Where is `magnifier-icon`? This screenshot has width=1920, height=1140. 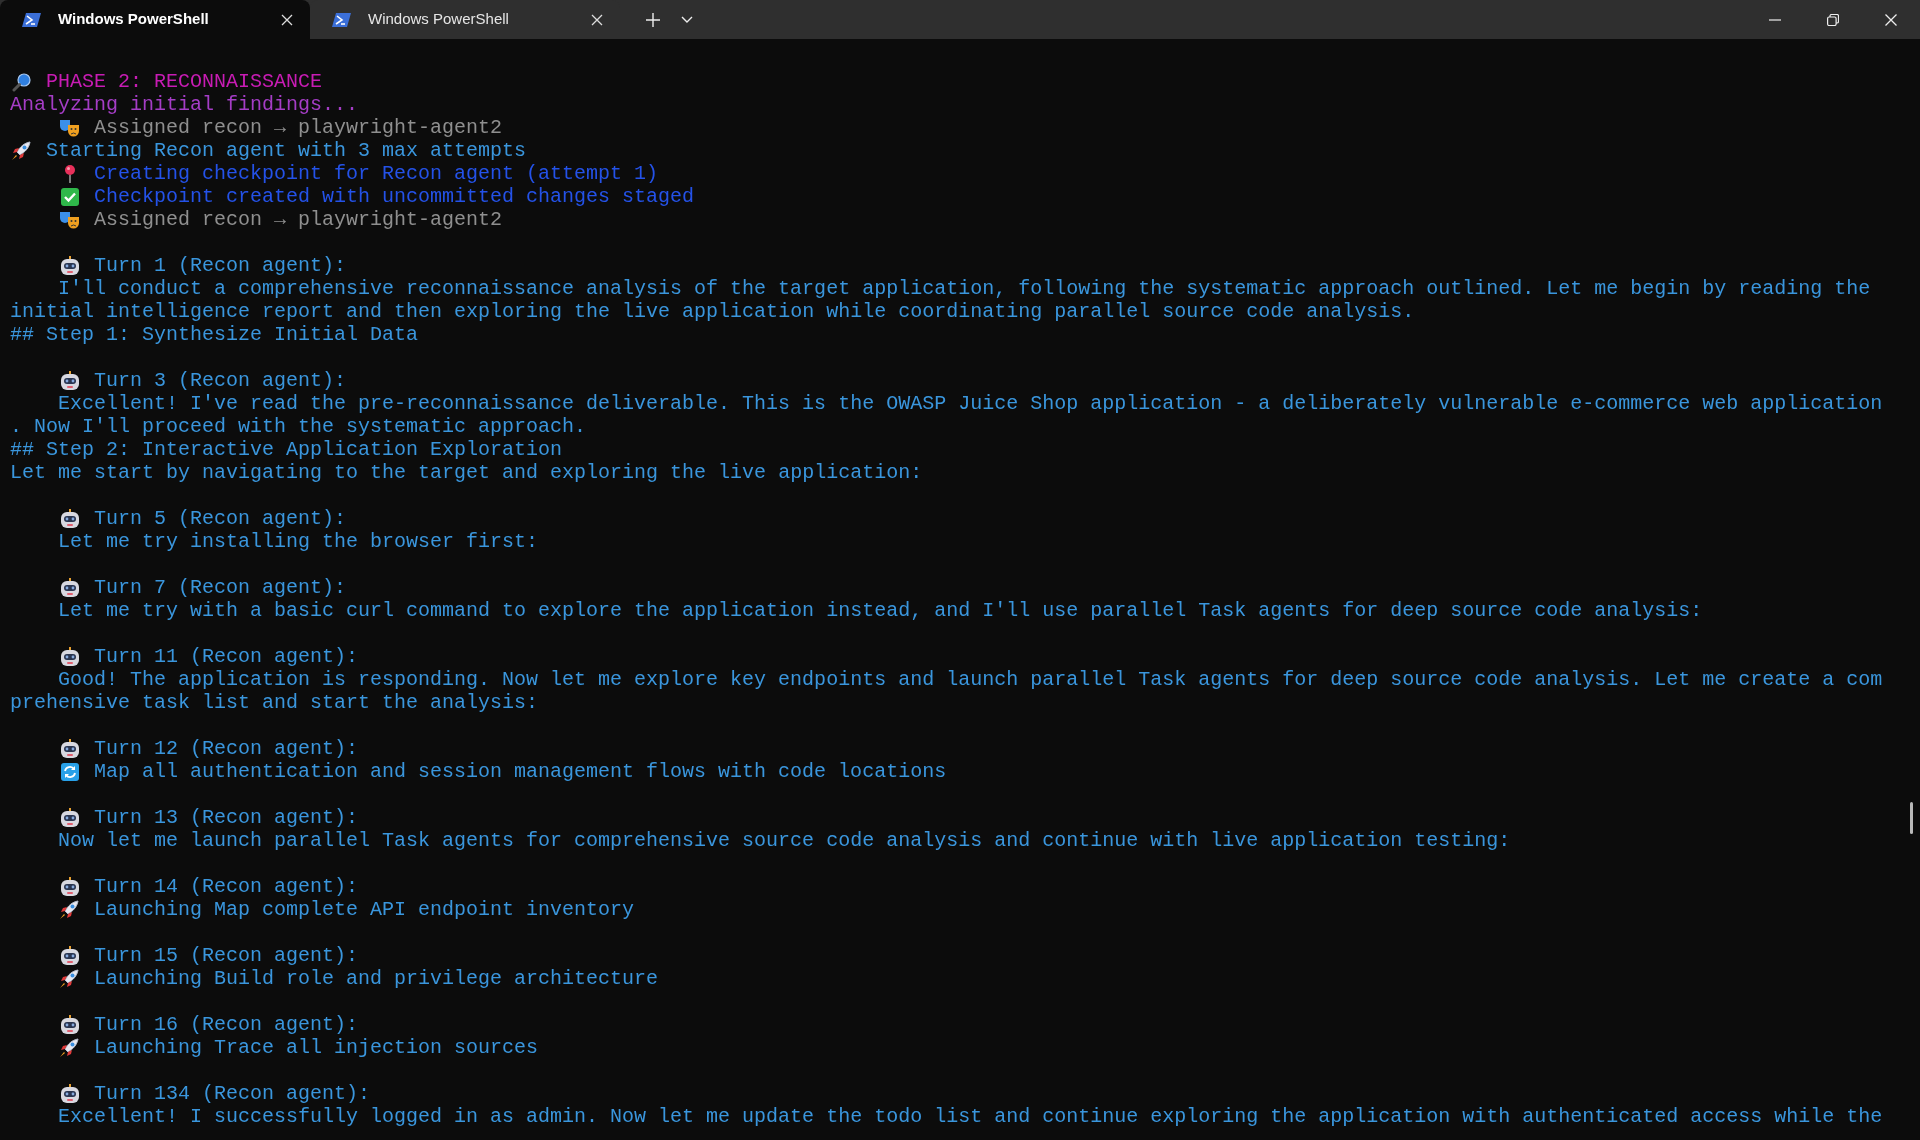
magnifier-icon is located at coordinates (22, 81).